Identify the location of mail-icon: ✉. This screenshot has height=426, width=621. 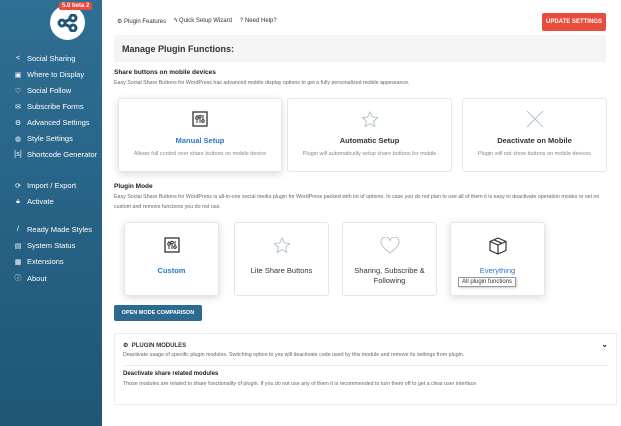
(18, 107).